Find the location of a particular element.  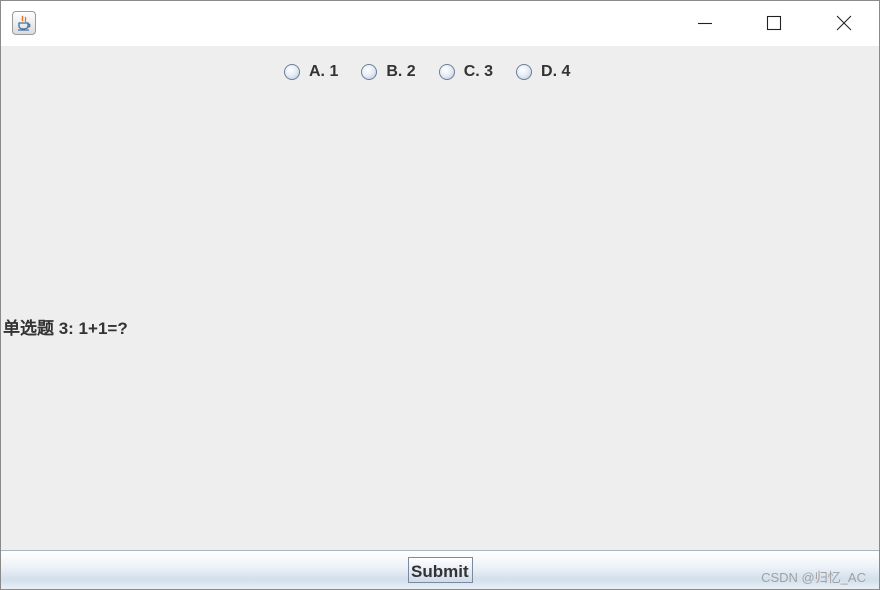

watermark-text: CSDN @归忆_AC is located at coordinates (813, 577).